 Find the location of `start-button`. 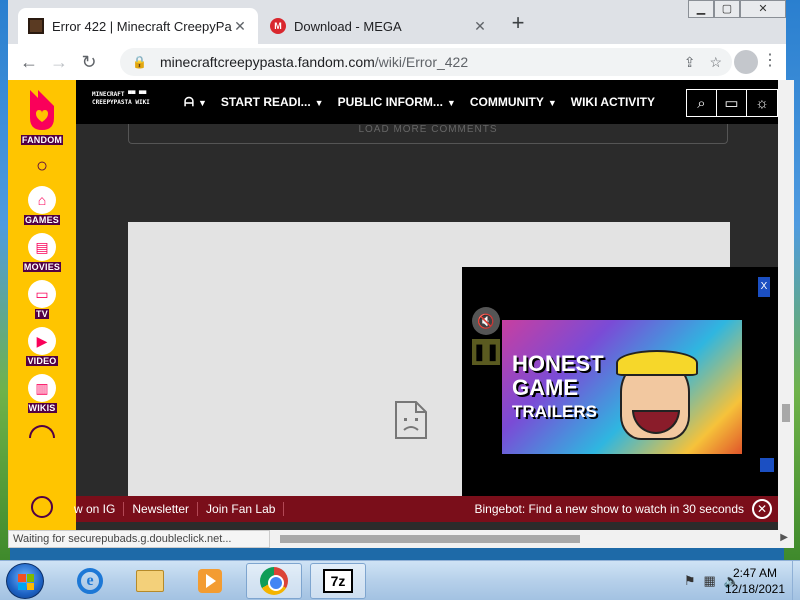

start-button is located at coordinates (25, 581).